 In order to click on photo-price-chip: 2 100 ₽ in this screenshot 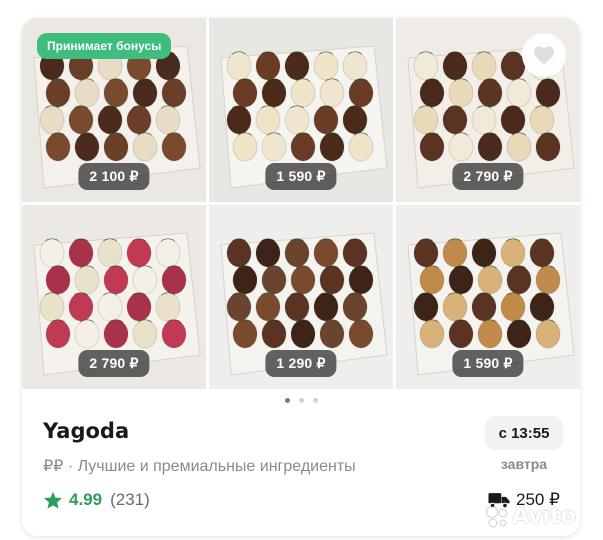, I will do `click(114, 176)`.